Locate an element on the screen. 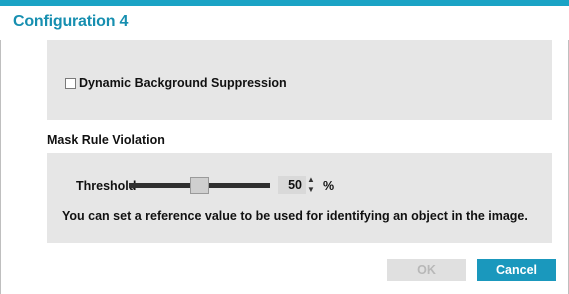 This screenshot has height=294, width=569. threshold-slider is located at coordinates (199, 185).